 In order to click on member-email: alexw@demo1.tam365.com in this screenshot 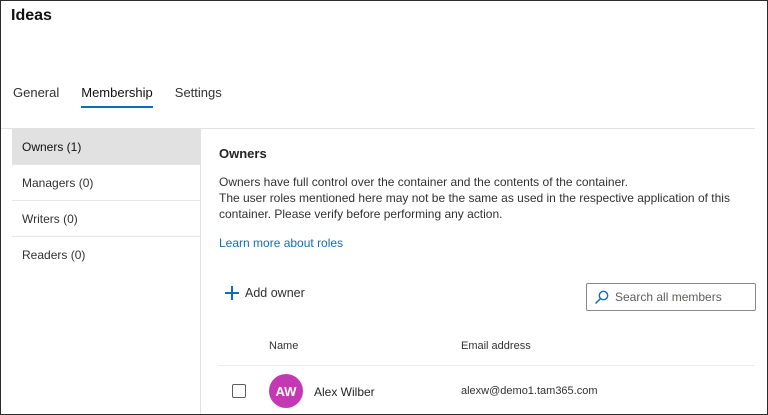, I will do `click(529, 391)`.